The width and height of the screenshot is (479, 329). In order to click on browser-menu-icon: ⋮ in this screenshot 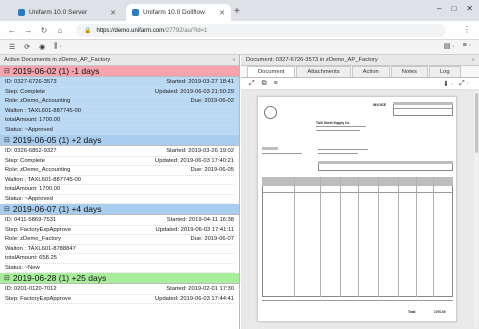, I will do `click(467, 29)`.